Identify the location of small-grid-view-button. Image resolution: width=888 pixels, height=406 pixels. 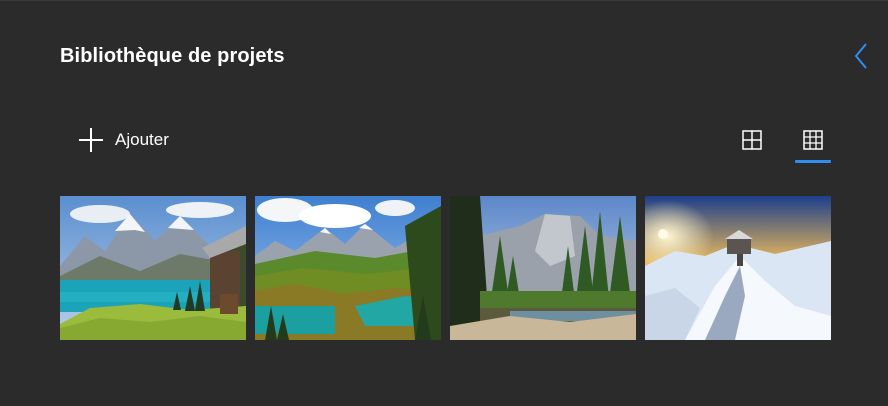
(813, 140).